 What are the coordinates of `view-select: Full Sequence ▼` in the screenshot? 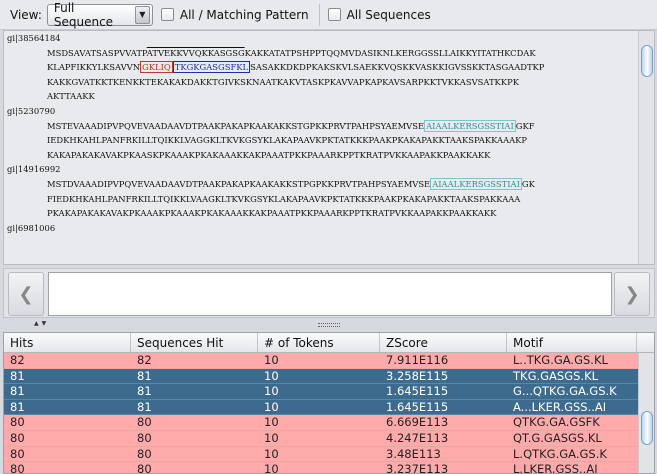 It's located at (99, 15).